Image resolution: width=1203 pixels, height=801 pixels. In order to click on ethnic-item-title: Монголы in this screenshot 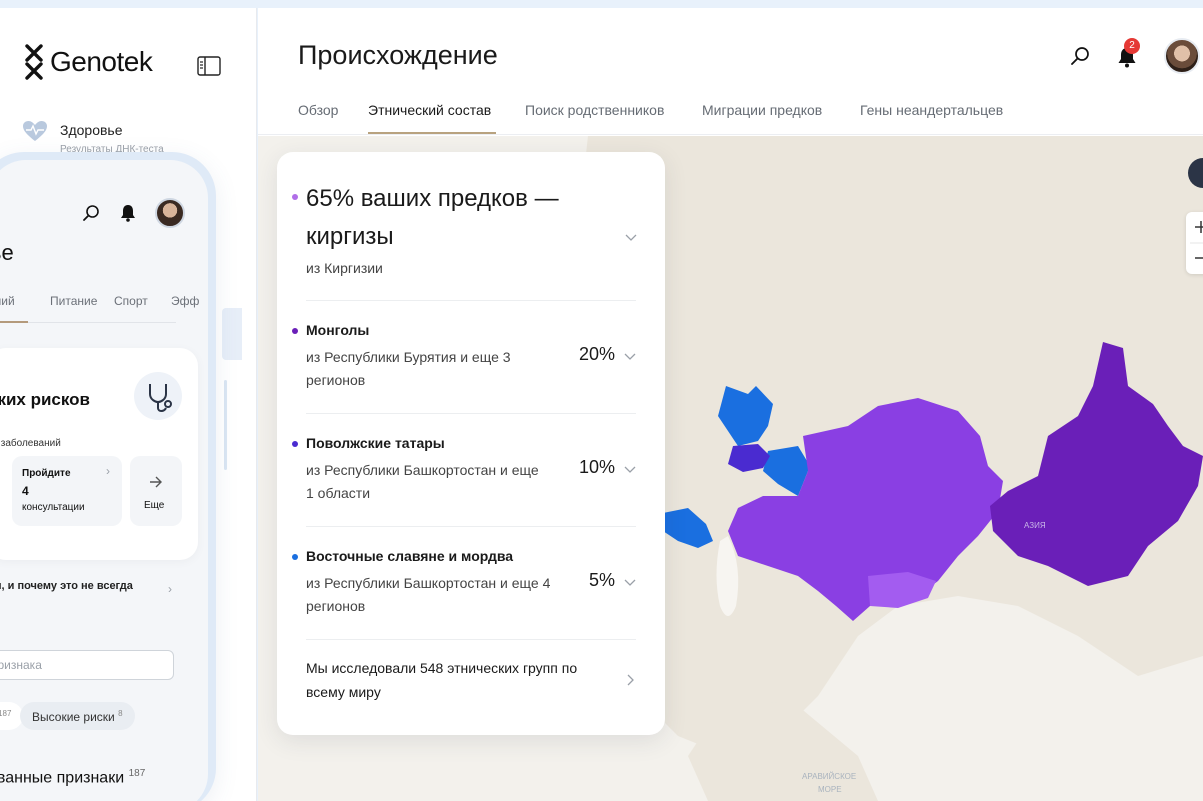, I will do `click(338, 330)`.